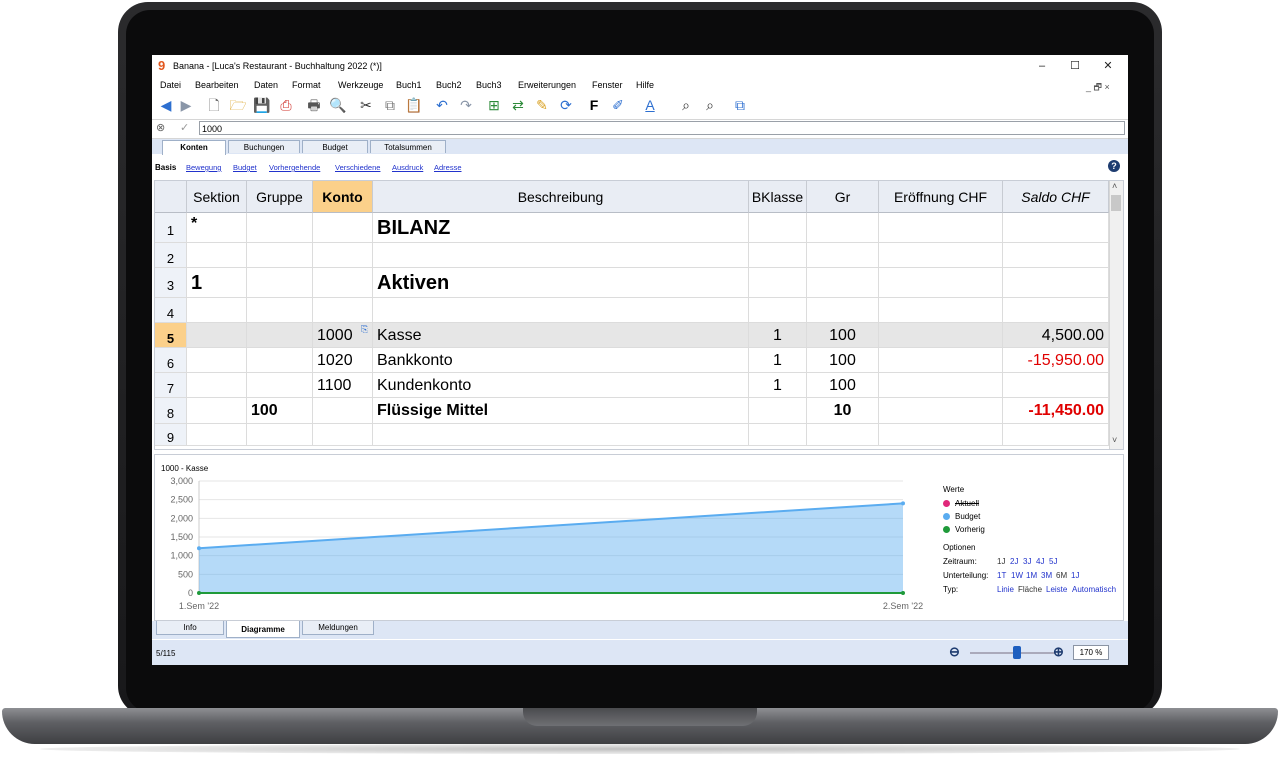  What do you see at coordinates (1027, 561) in the screenshot?
I see `zeitraum-3j: 3J` at bounding box center [1027, 561].